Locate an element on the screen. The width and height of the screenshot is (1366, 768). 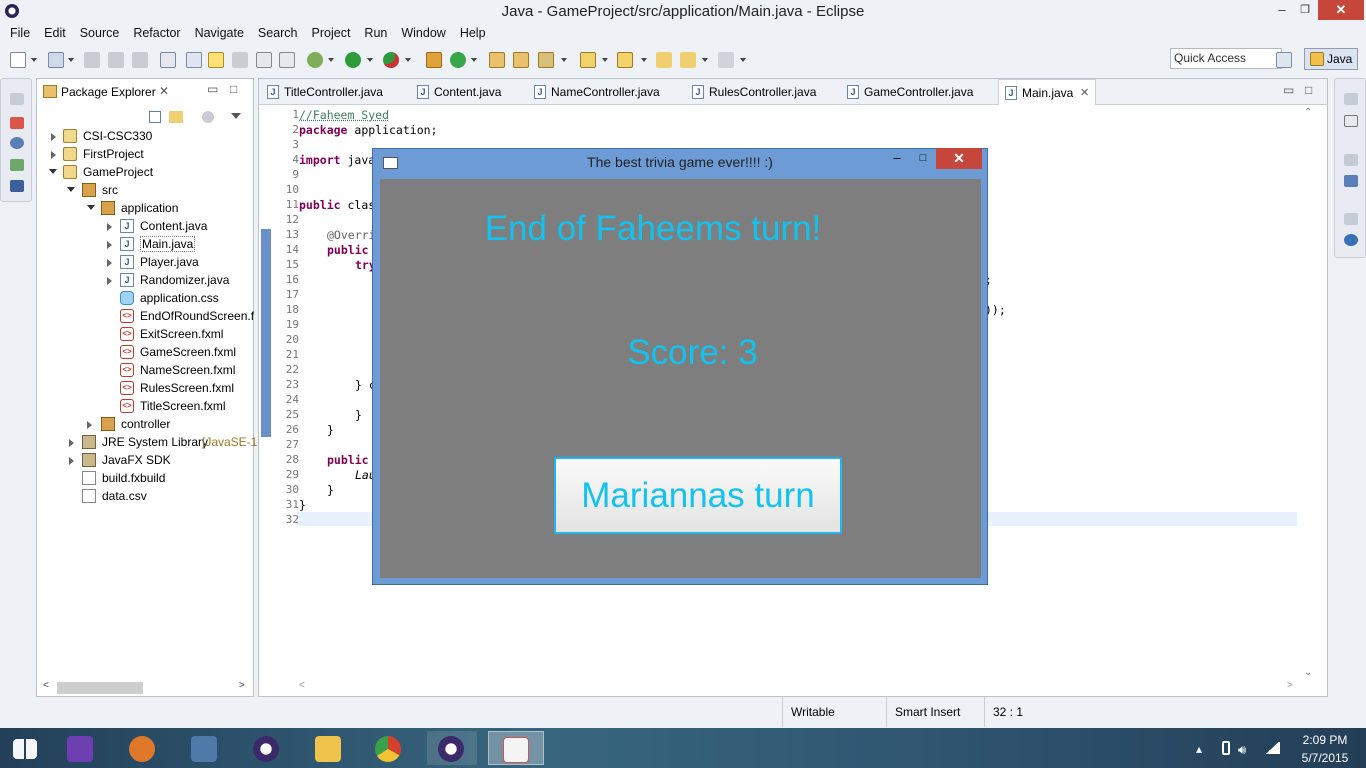
package-explorer-tab: Package Explorer ✕ ▭ □ is located at coordinates (145, 91).